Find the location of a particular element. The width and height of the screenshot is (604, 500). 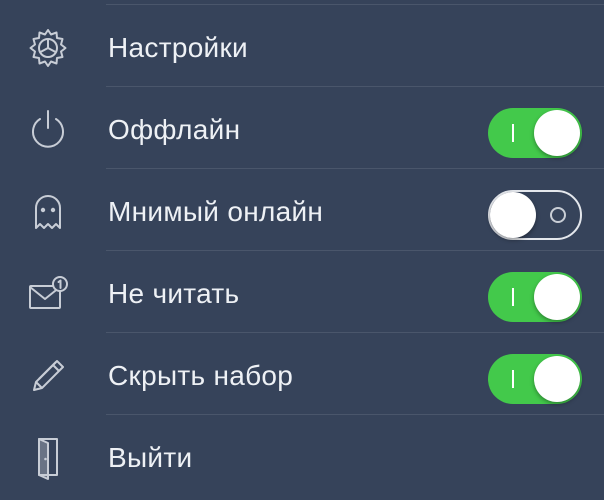

exit-door-icon is located at coordinates (48, 458).